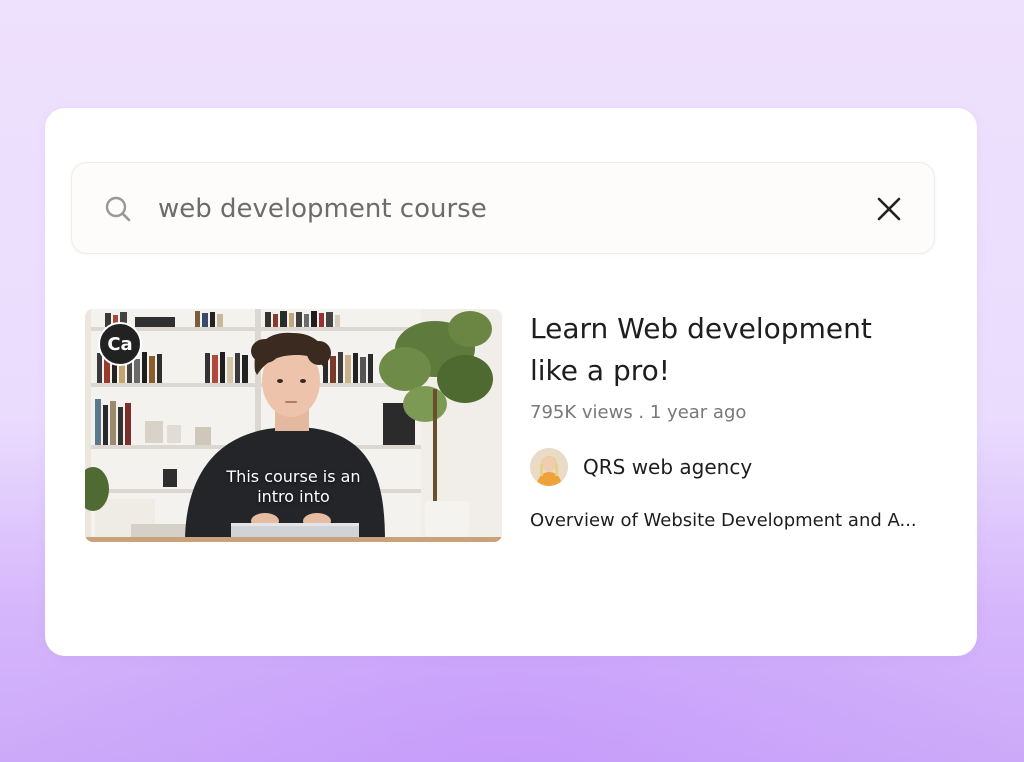 The height and width of the screenshot is (762, 1024). I want to click on video-title-line-1: Learn Web development, so click(701, 328).